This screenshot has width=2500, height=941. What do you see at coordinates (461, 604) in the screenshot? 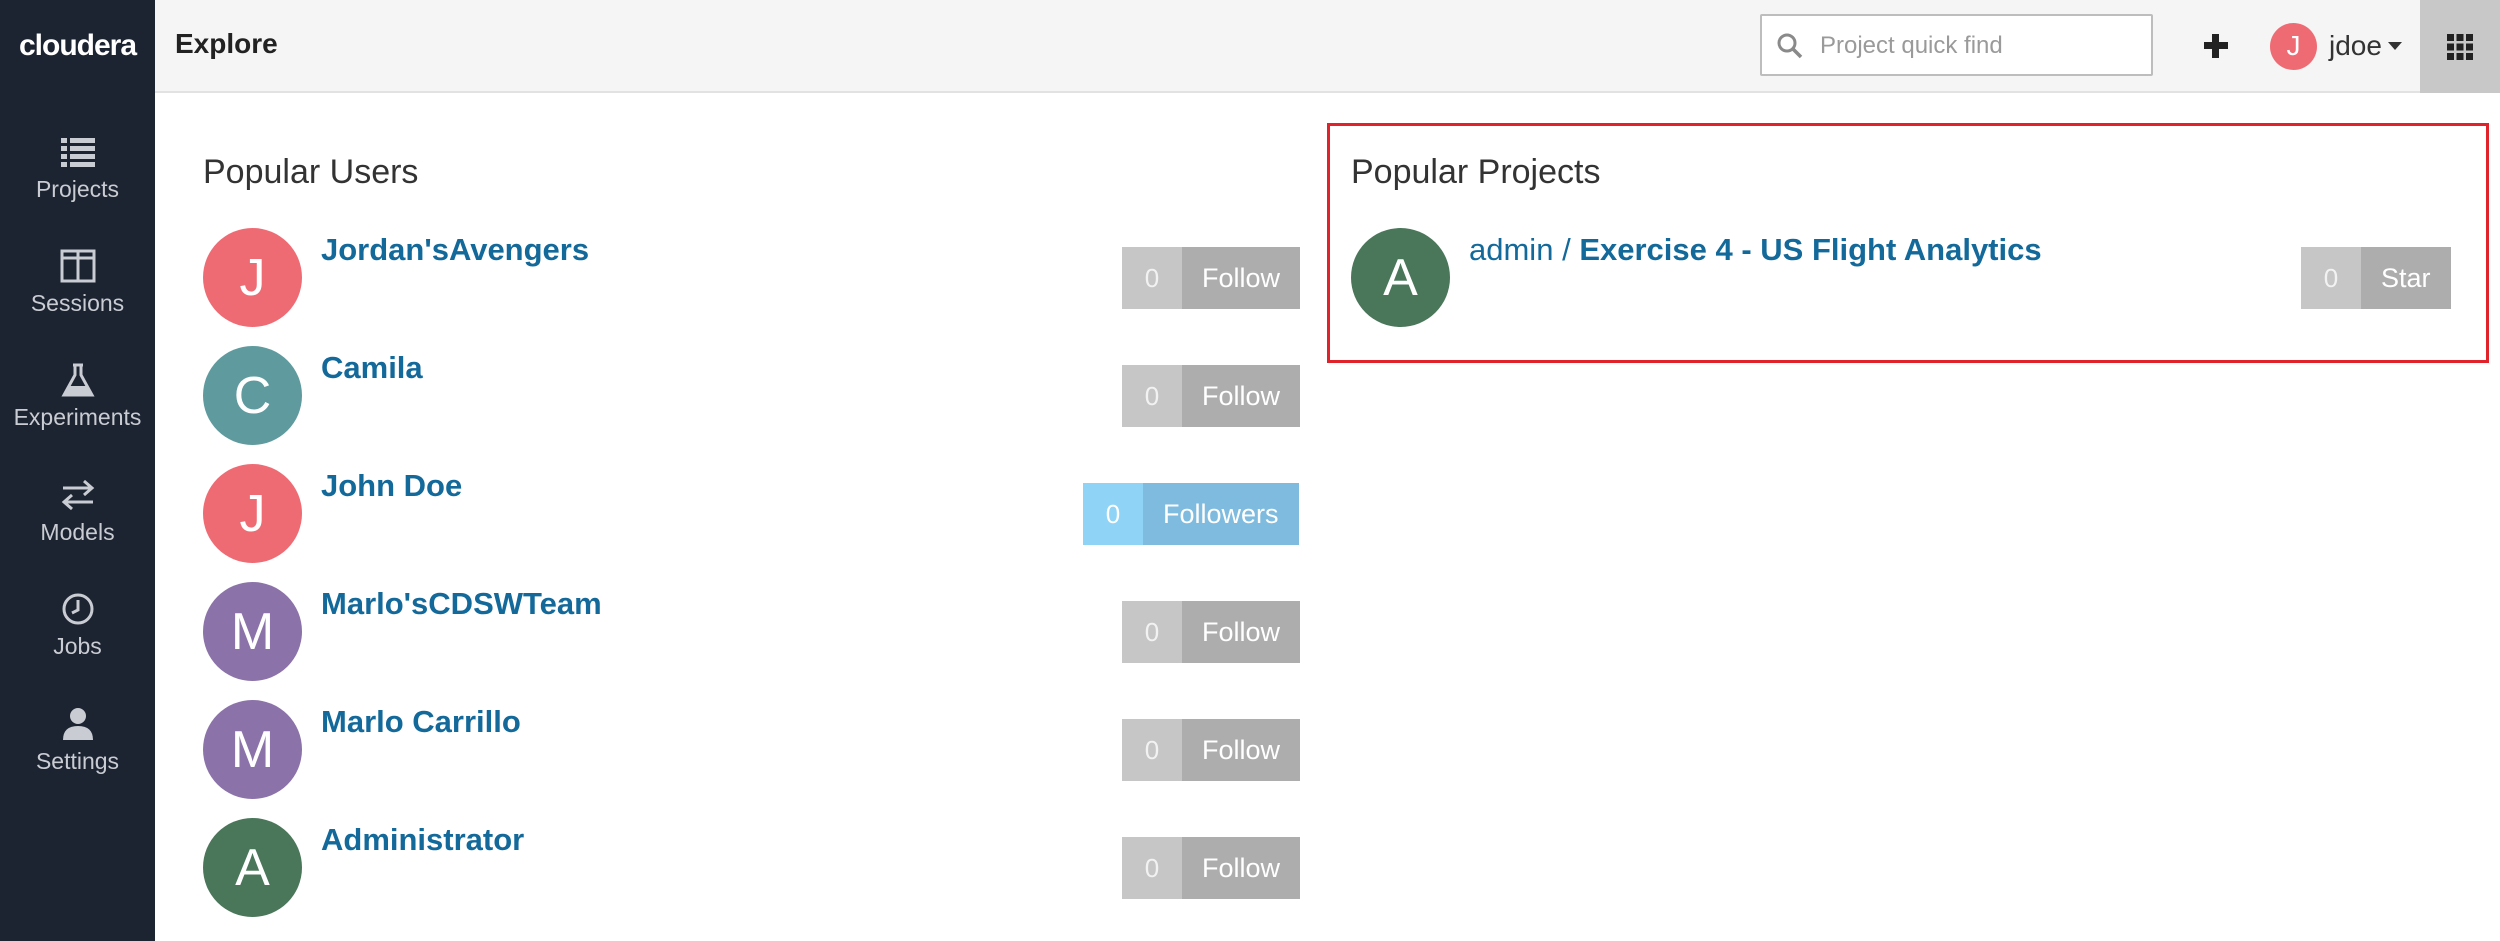
I see `user-link: Marlo'sCDSWTeam` at bounding box center [461, 604].